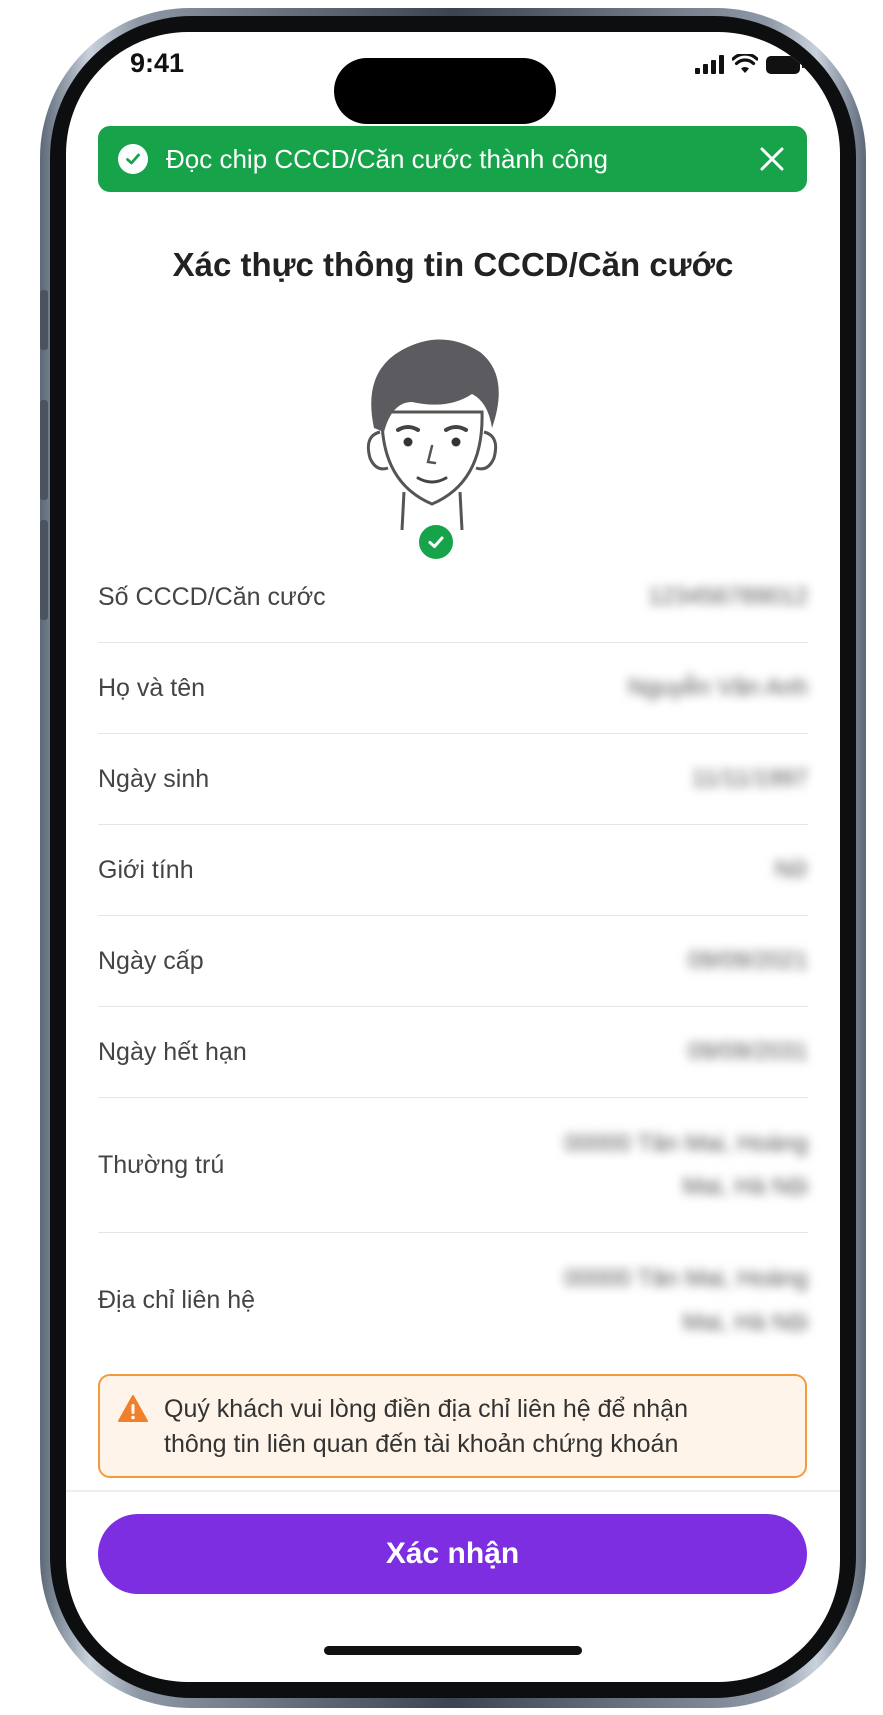 The image size is (883, 1715). I want to click on avatar-illustration, so click(432, 435).